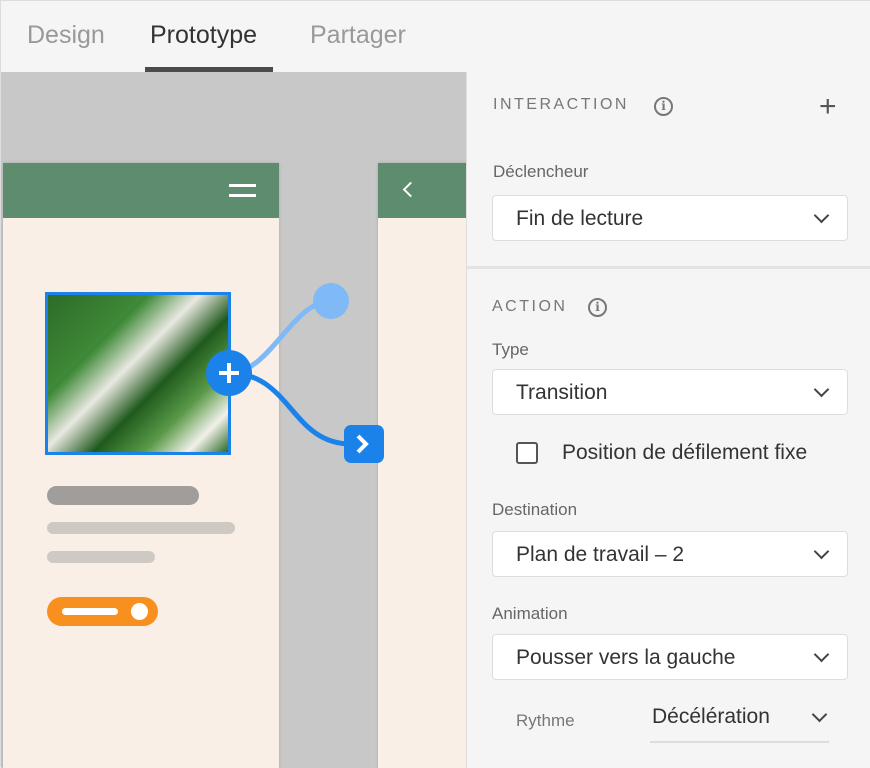  What do you see at coordinates (670, 392) in the screenshot?
I see `type-dropdown: Transition` at bounding box center [670, 392].